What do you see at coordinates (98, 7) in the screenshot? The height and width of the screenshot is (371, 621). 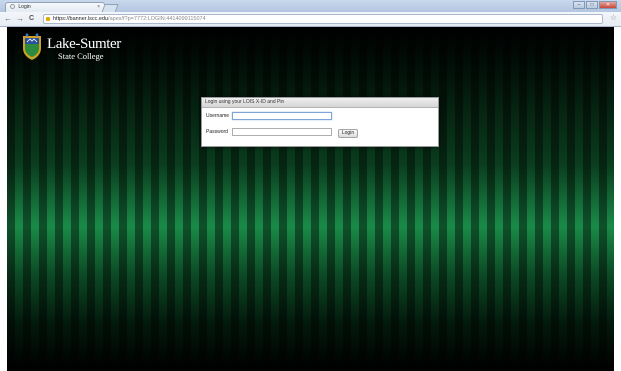 I see `tab-close-icon: ×` at bounding box center [98, 7].